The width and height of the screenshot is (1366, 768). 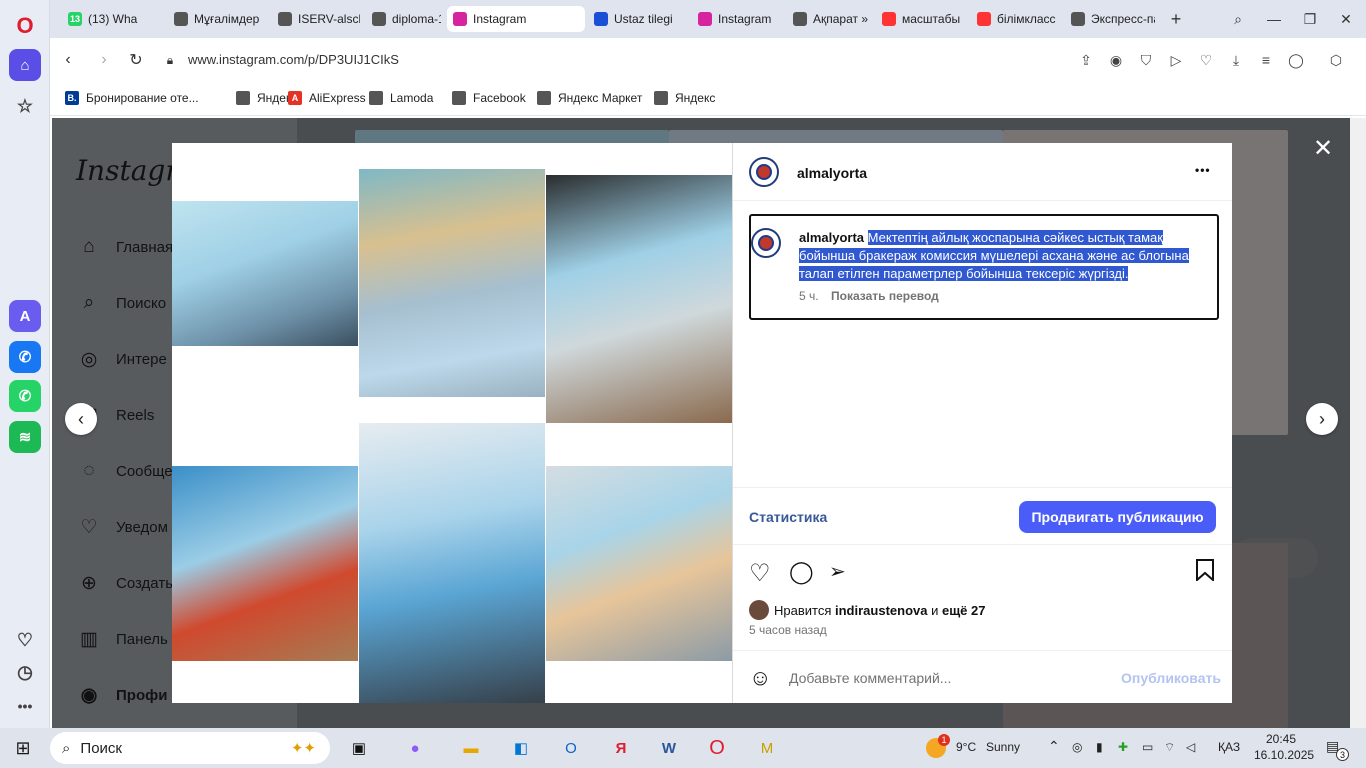 I want to click on emoji-icon: ☺, so click(x=760, y=678).